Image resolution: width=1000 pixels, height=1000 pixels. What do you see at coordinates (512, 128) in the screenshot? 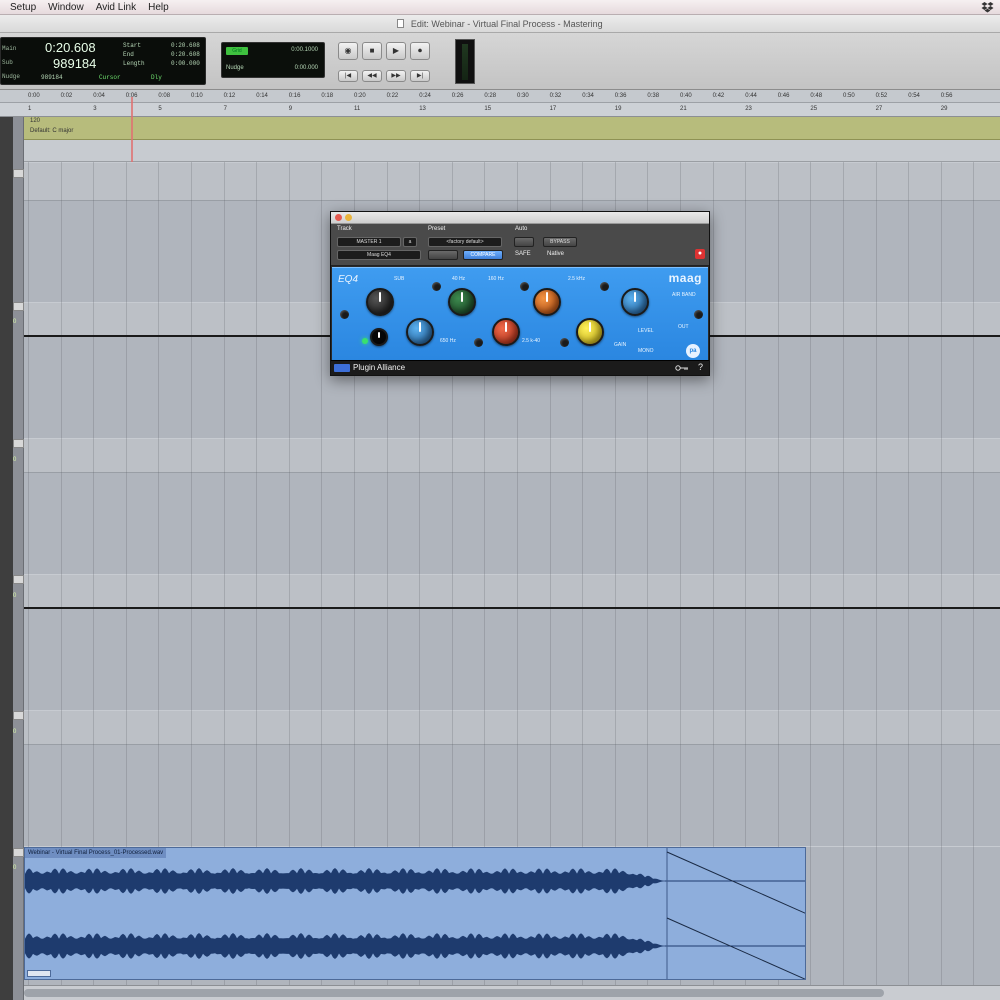
I see `marker-ruler: 120 Default: C major` at bounding box center [512, 128].